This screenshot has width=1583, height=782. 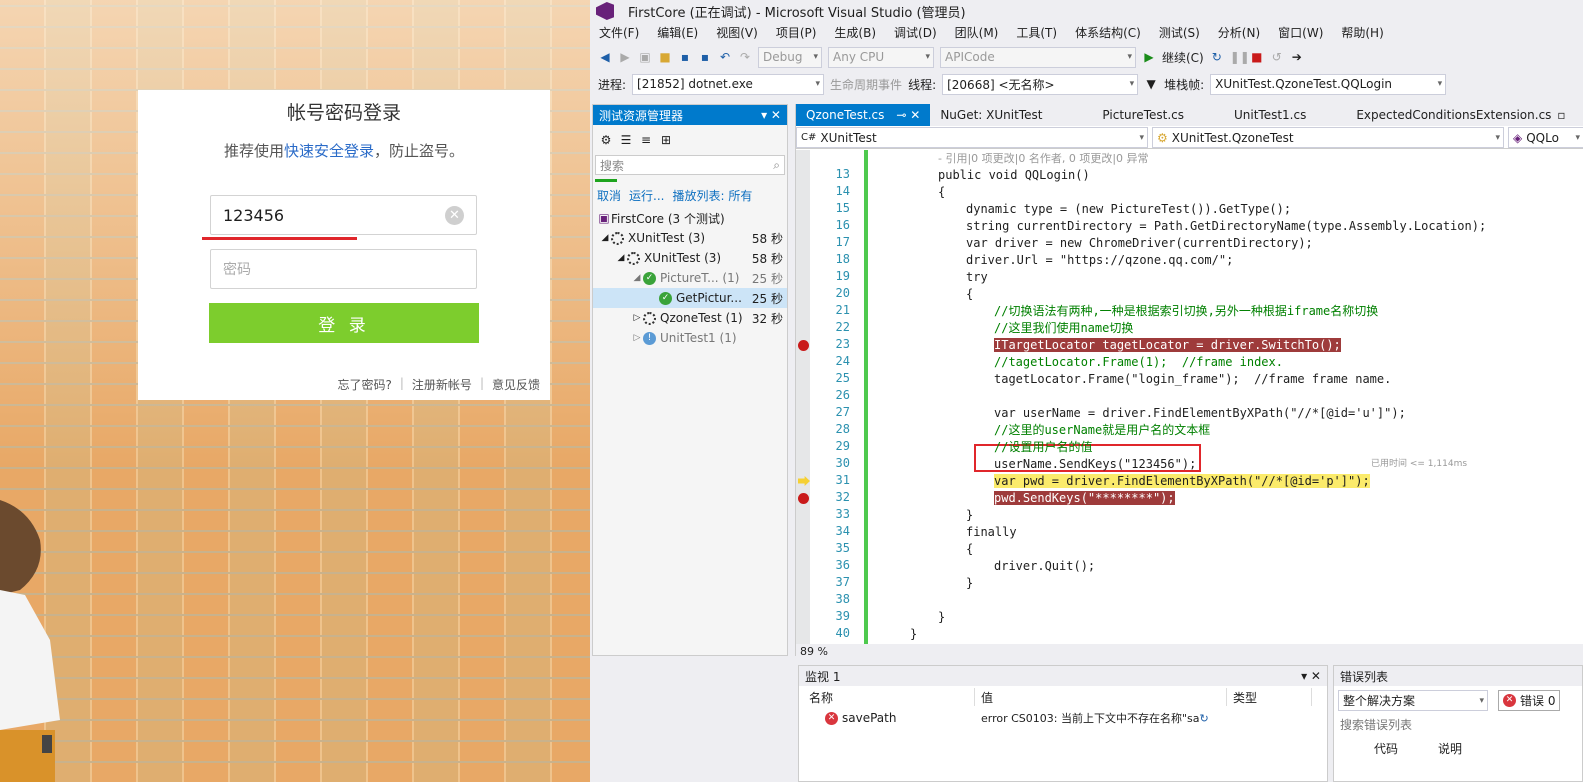 I want to click on tree-item-solution: ▣ FirstCore (3 个测试), so click(x=690, y=218).